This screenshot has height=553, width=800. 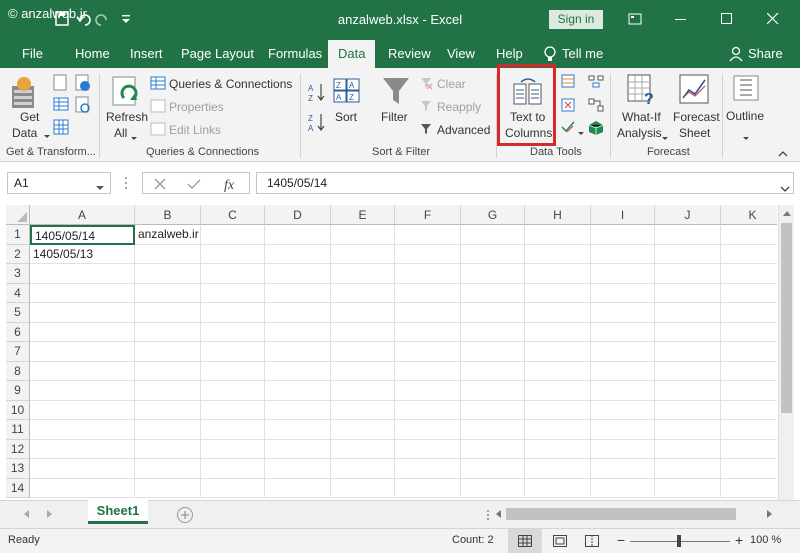 I want to click on cell-c4, so click(x=233, y=293).